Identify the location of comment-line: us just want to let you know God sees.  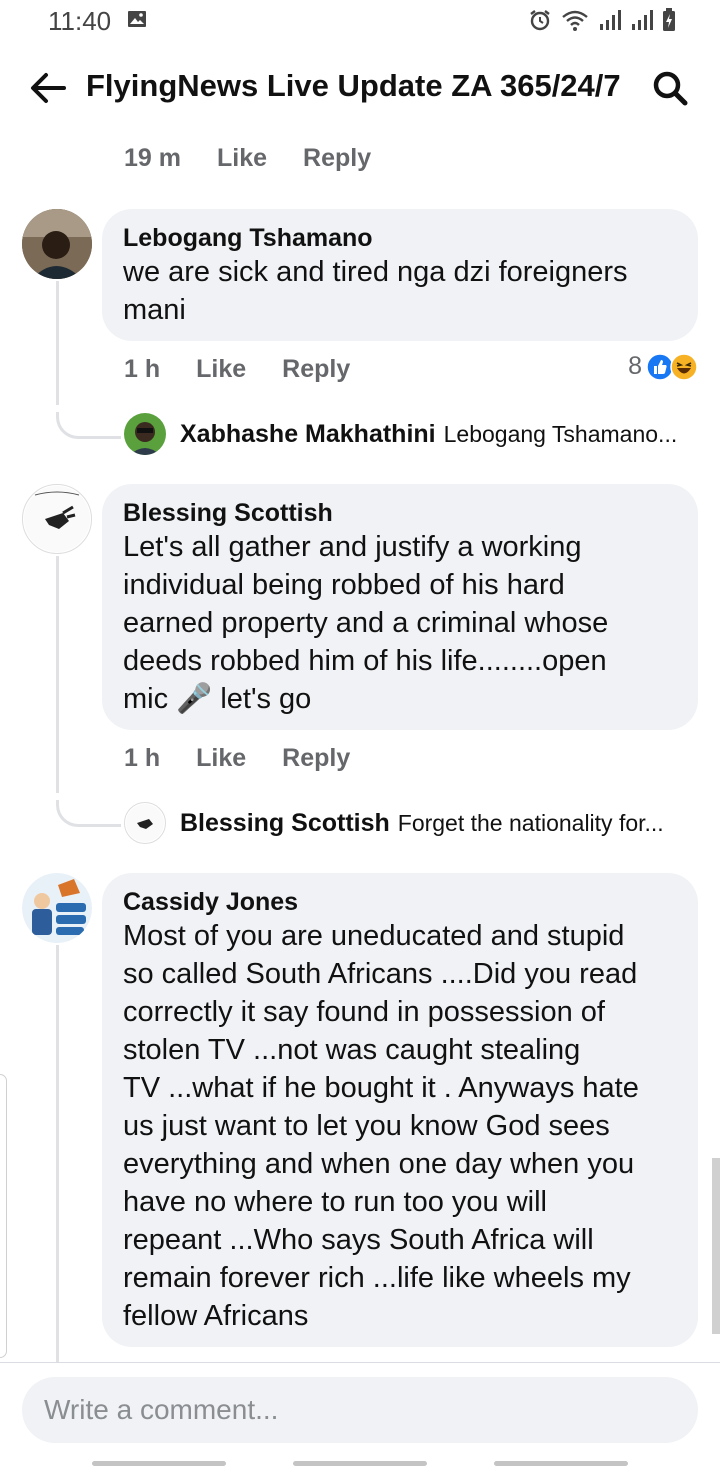
(366, 1126).